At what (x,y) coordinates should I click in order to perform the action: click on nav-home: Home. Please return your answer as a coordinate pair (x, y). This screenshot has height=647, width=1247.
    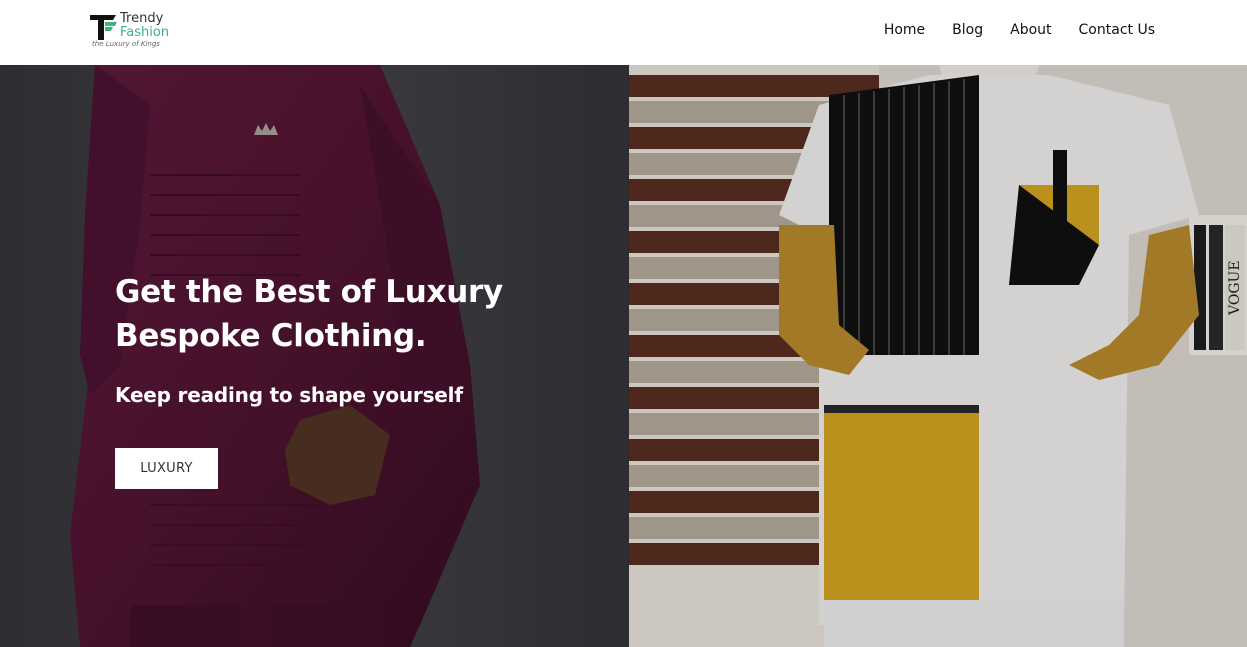
    Looking at the image, I should click on (904, 30).